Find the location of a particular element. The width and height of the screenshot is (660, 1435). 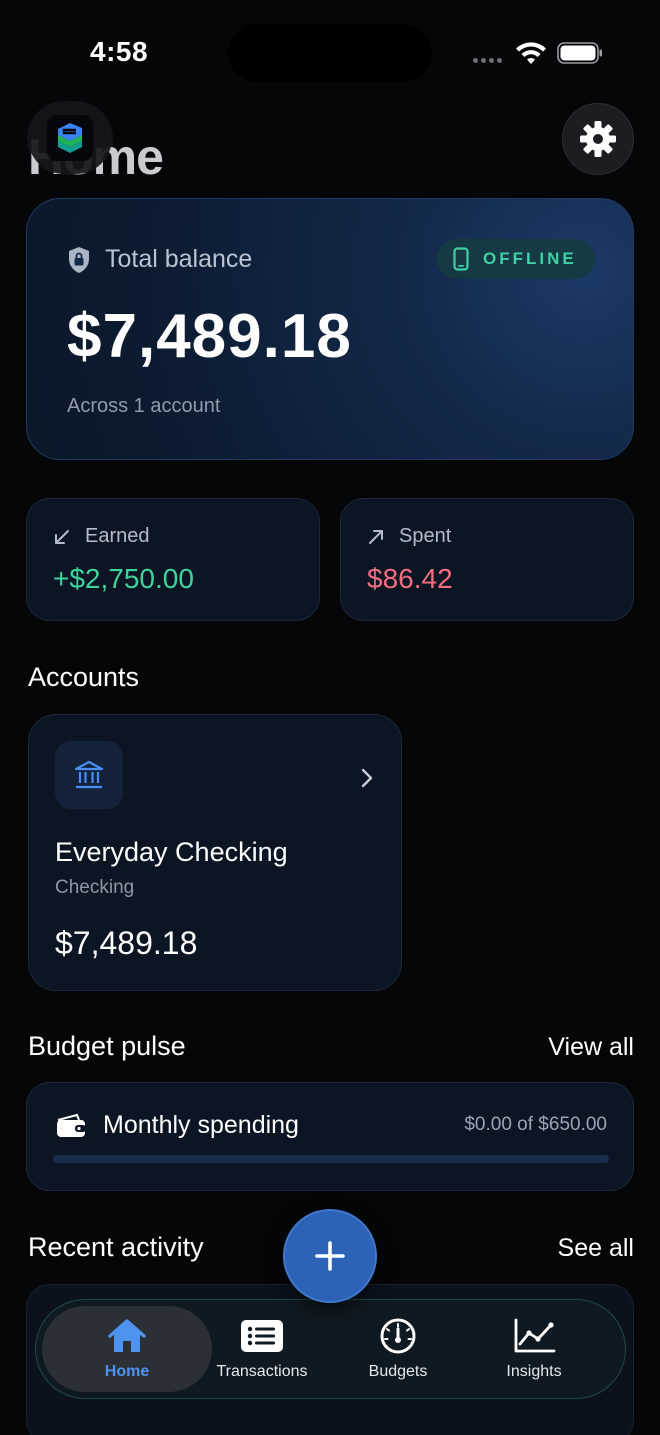

offline-badge: OFFLINE is located at coordinates (516, 259).